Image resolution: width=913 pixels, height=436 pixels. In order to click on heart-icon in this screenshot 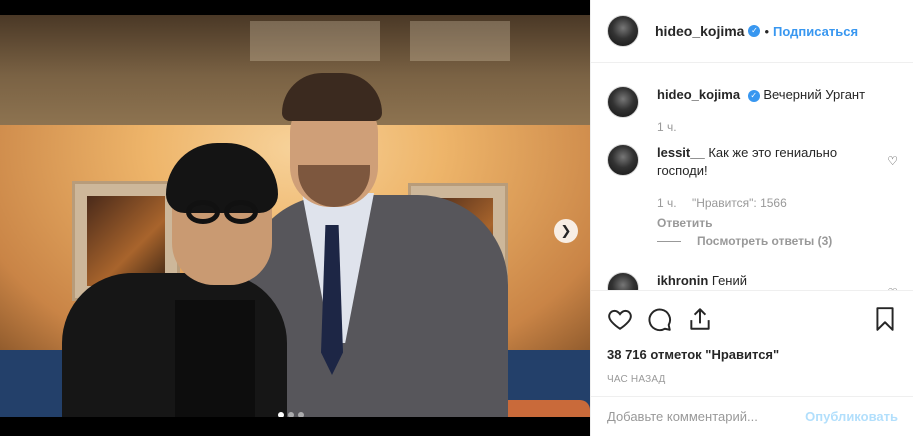, I will do `click(620, 319)`.